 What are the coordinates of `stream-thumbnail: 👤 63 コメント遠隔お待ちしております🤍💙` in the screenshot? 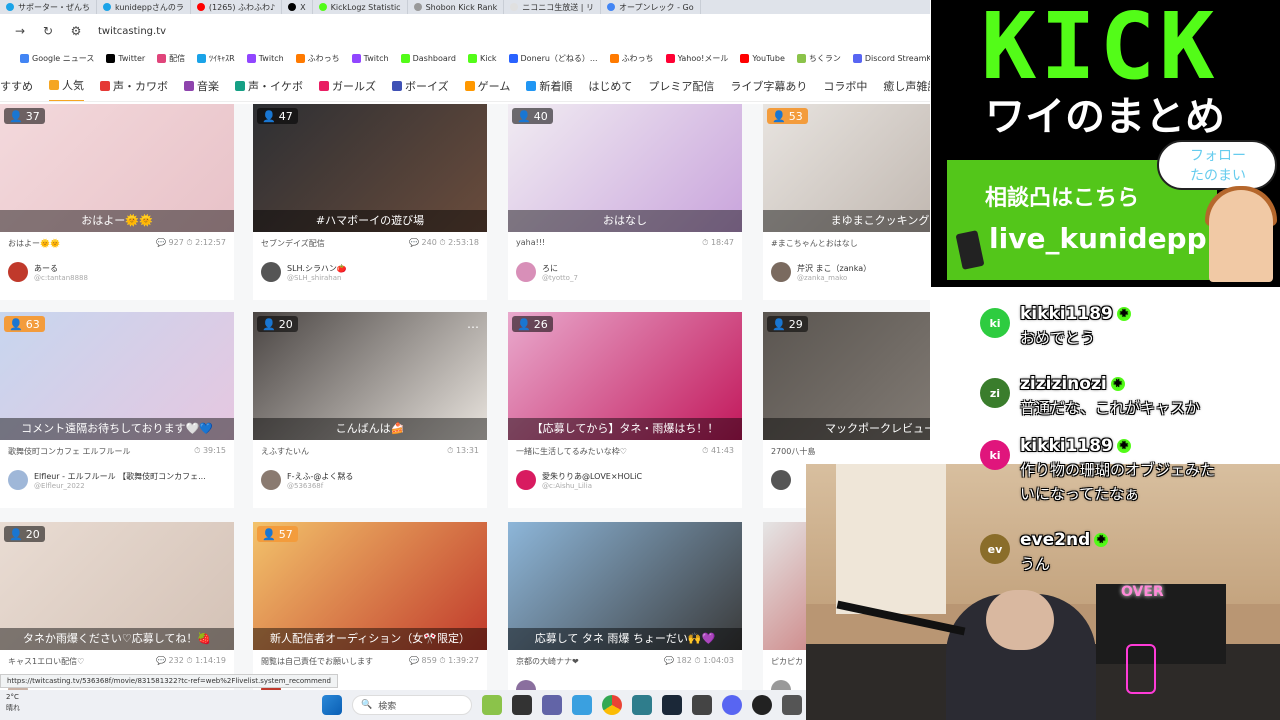 It's located at (117, 376).